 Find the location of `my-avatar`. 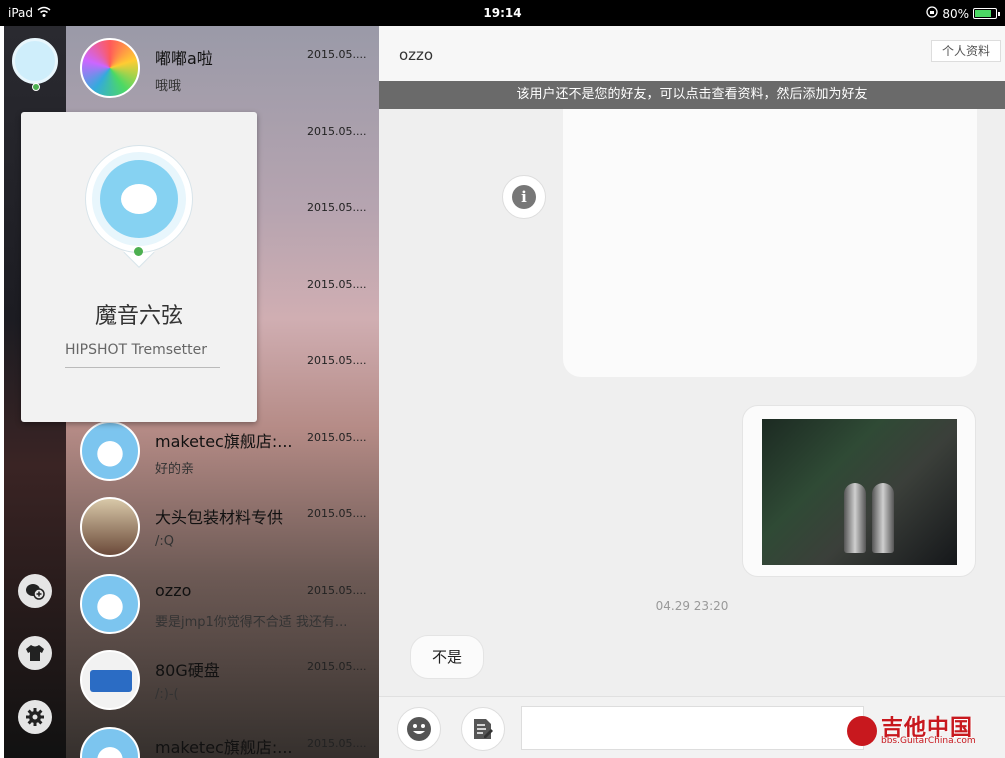

my-avatar is located at coordinates (35, 64).